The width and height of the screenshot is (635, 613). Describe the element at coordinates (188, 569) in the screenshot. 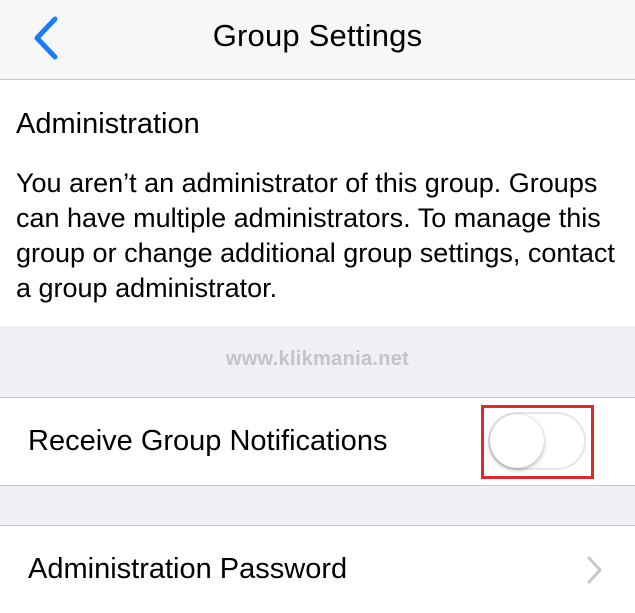

I see `administration-password-label: Administration Password` at that location.